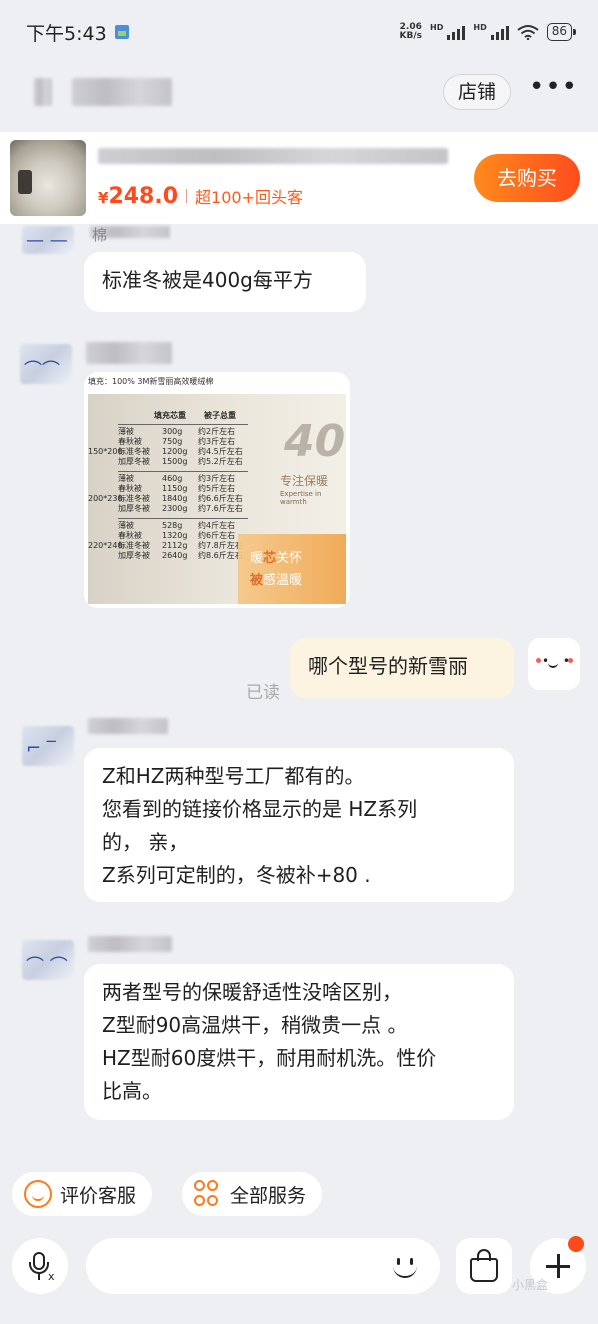 The image size is (598, 1324). I want to click on message-text: 标准冬被是400g每平方, so click(207, 280).